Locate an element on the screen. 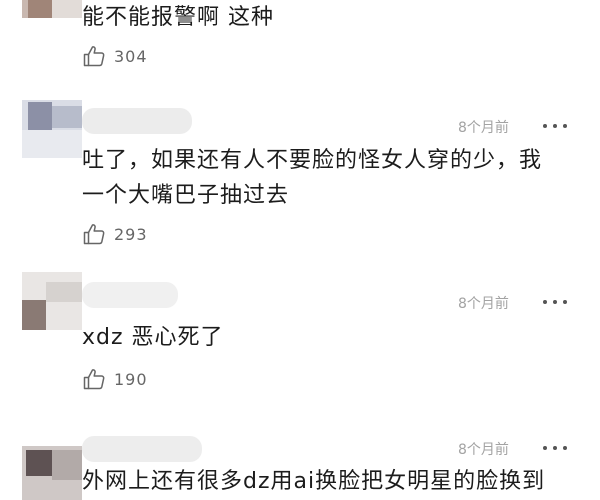 The height and width of the screenshot is (500, 600). comment-text-line: xdz 恶心死了 is located at coordinates (153, 337).